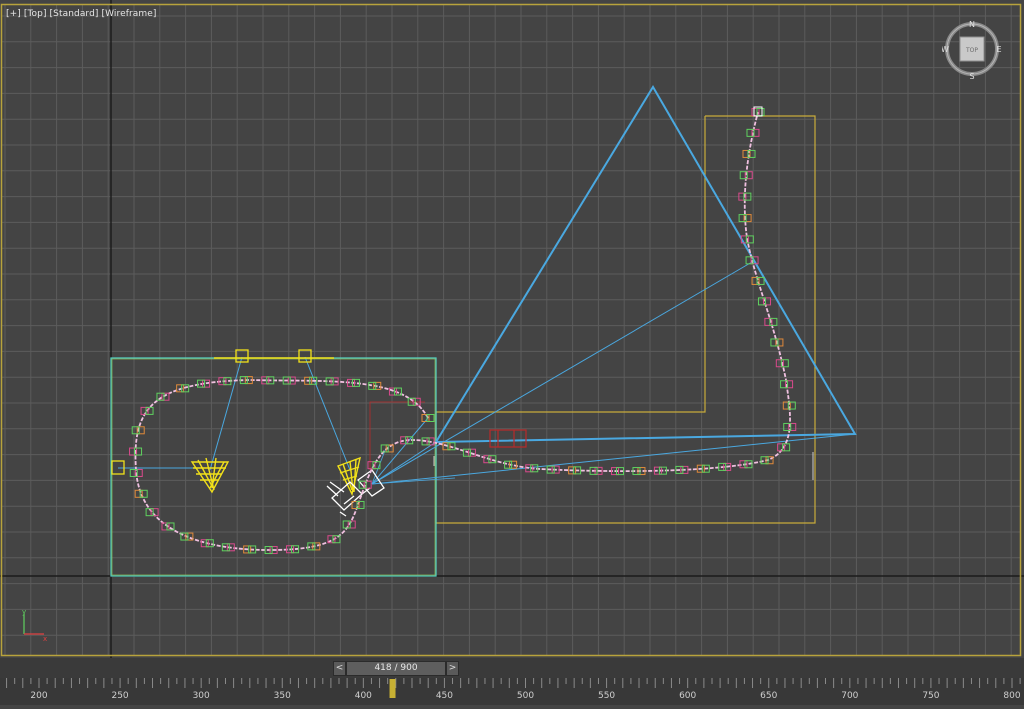 This screenshot has height=709, width=1024. I want to click on axis-y-label: y, so click(24, 612).